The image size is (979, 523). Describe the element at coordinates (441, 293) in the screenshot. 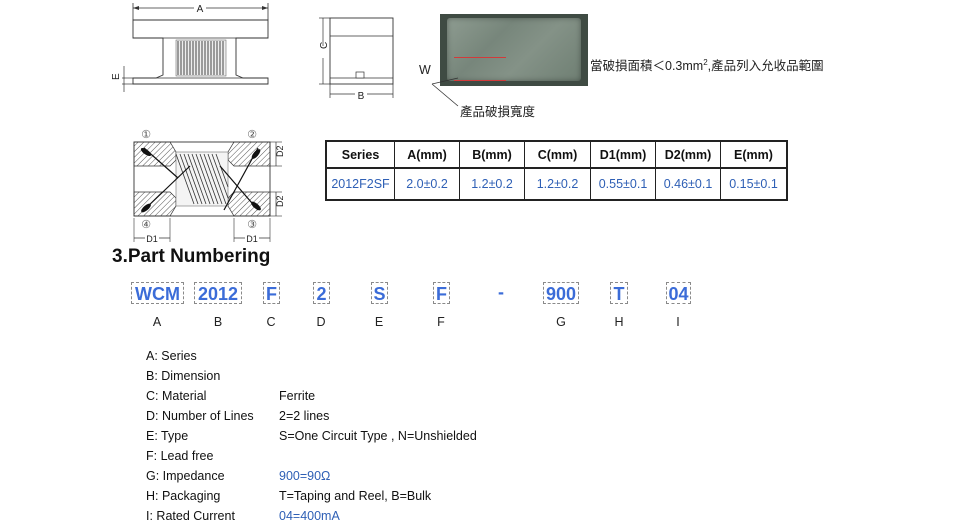

I see `part-code-lead-free: F` at that location.